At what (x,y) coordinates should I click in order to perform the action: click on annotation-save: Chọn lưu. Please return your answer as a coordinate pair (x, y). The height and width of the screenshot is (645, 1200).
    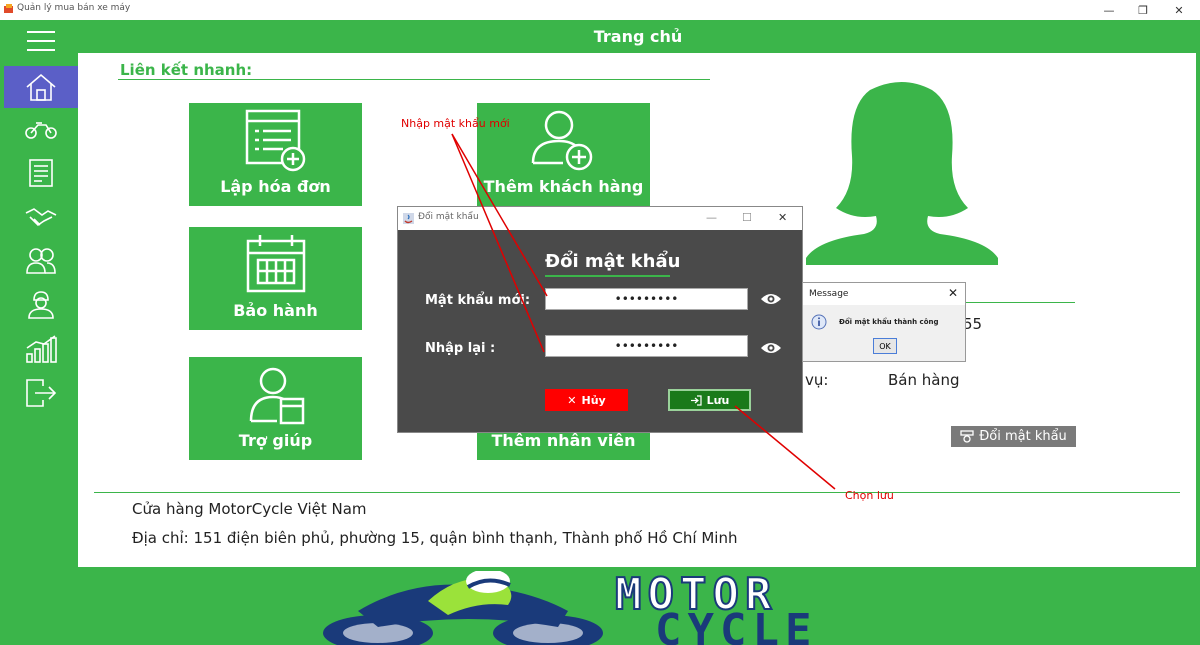
    Looking at the image, I should click on (869, 495).